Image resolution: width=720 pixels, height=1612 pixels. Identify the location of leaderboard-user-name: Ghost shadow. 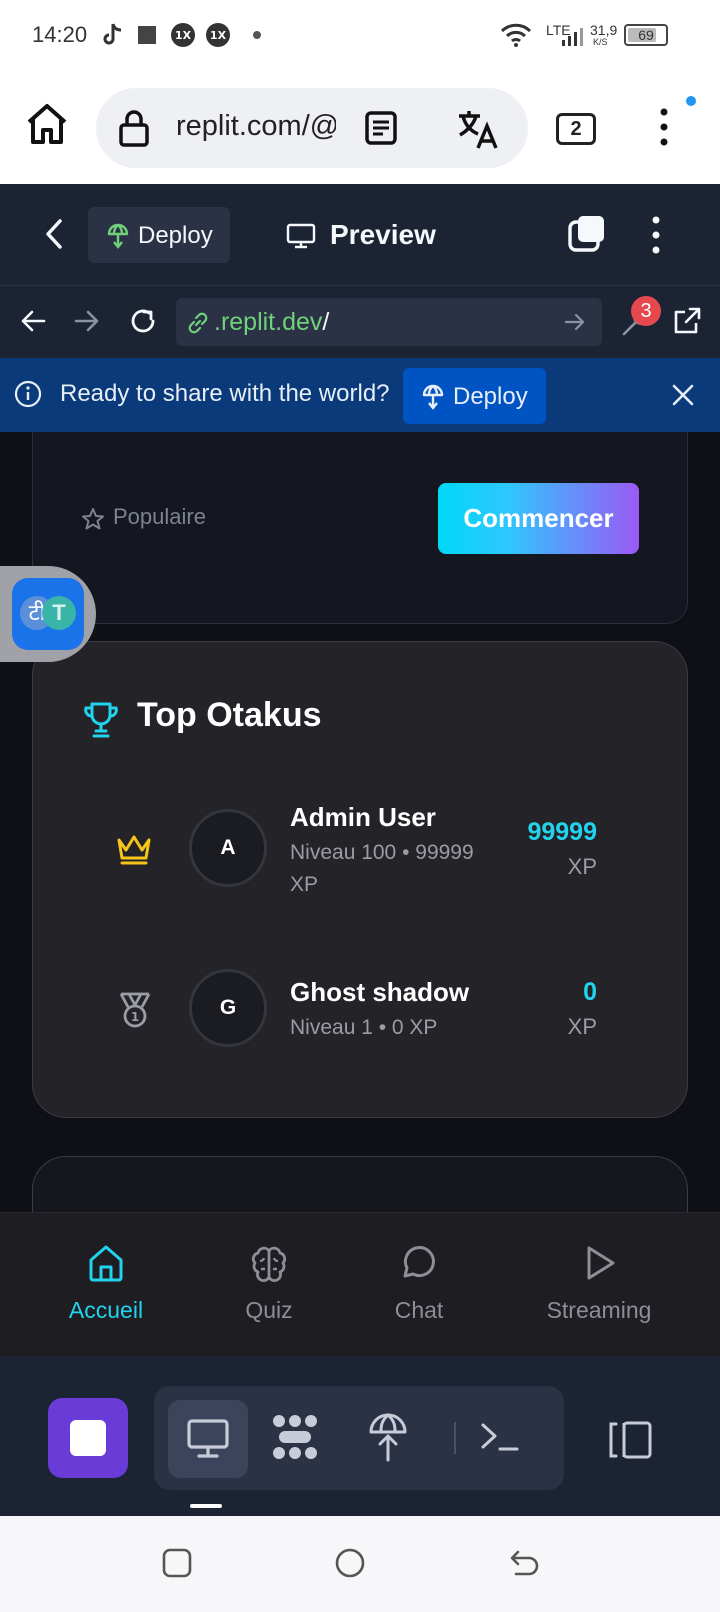
(380, 992).